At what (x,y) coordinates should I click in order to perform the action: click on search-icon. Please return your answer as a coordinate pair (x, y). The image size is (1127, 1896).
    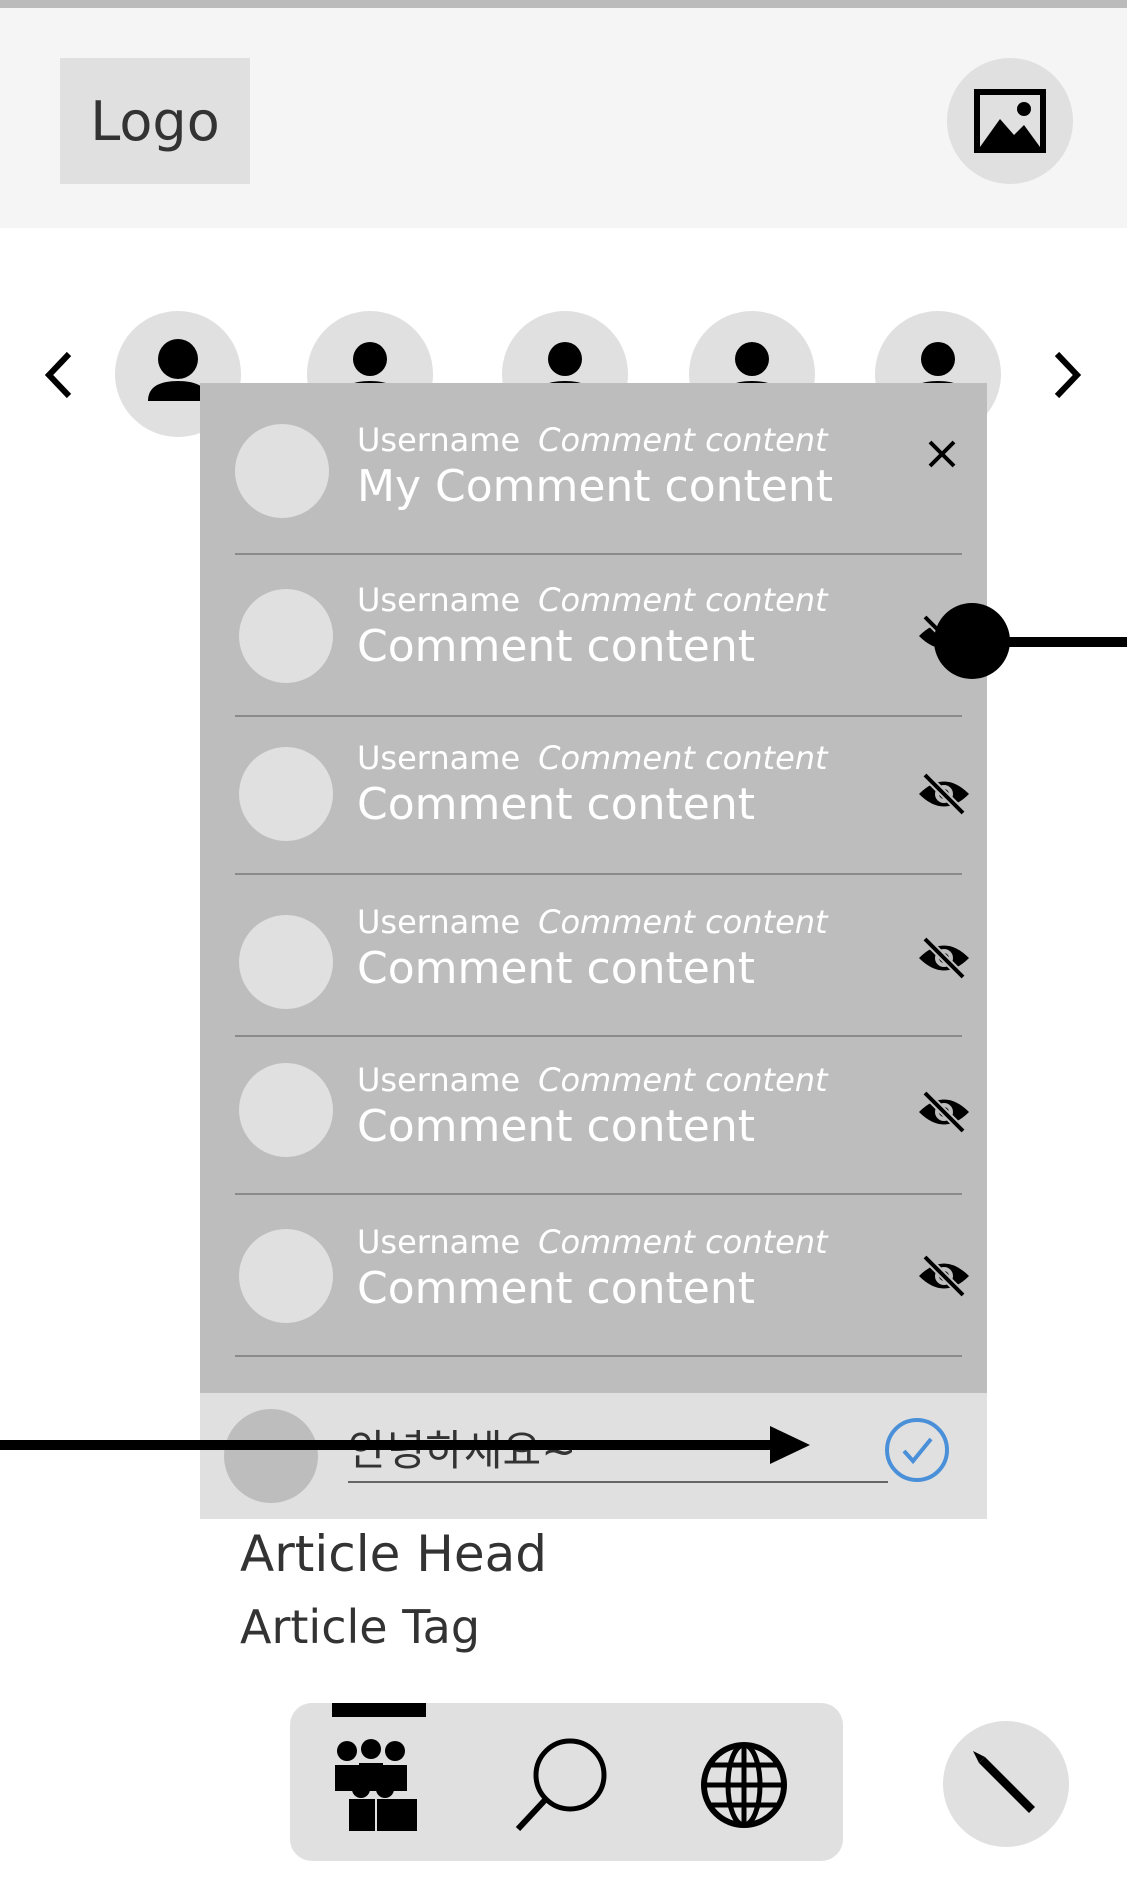
    Looking at the image, I should click on (561, 1785).